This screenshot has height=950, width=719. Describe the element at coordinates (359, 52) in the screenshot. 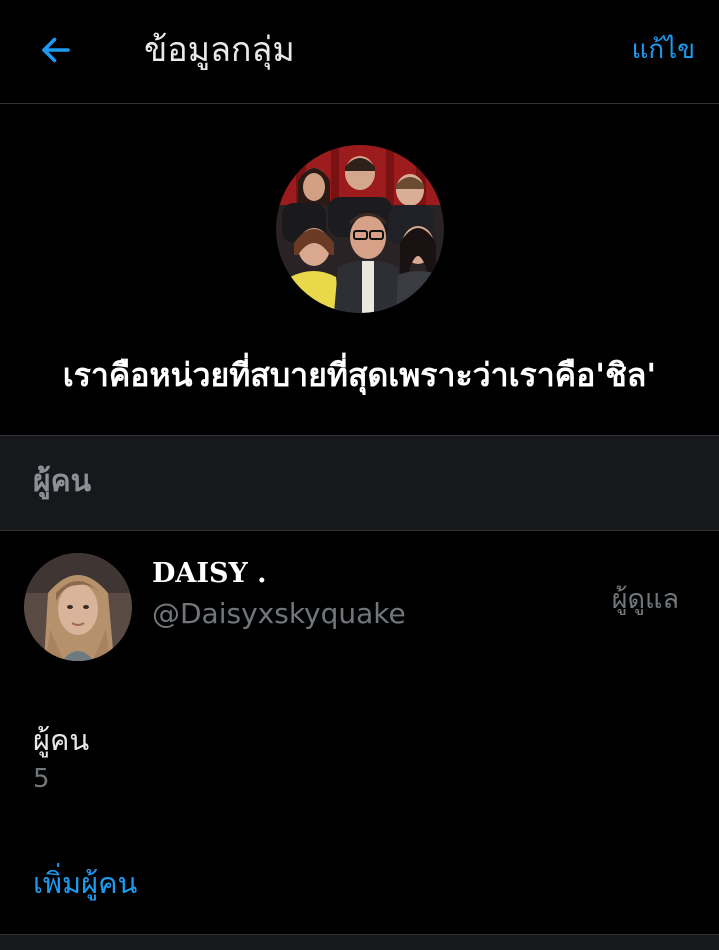

I see `top-app-bar: ข้อมูลกลุ่ม แก้ไข` at that location.